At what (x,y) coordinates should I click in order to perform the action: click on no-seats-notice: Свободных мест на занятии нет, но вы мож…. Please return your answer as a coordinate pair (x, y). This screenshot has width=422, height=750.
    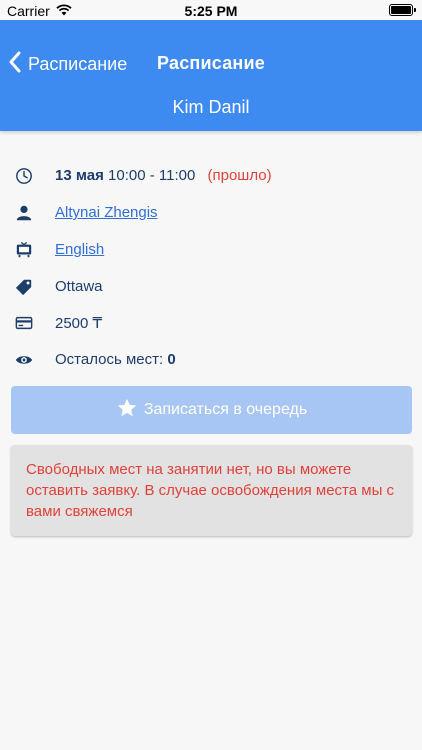
    Looking at the image, I should click on (211, 490).